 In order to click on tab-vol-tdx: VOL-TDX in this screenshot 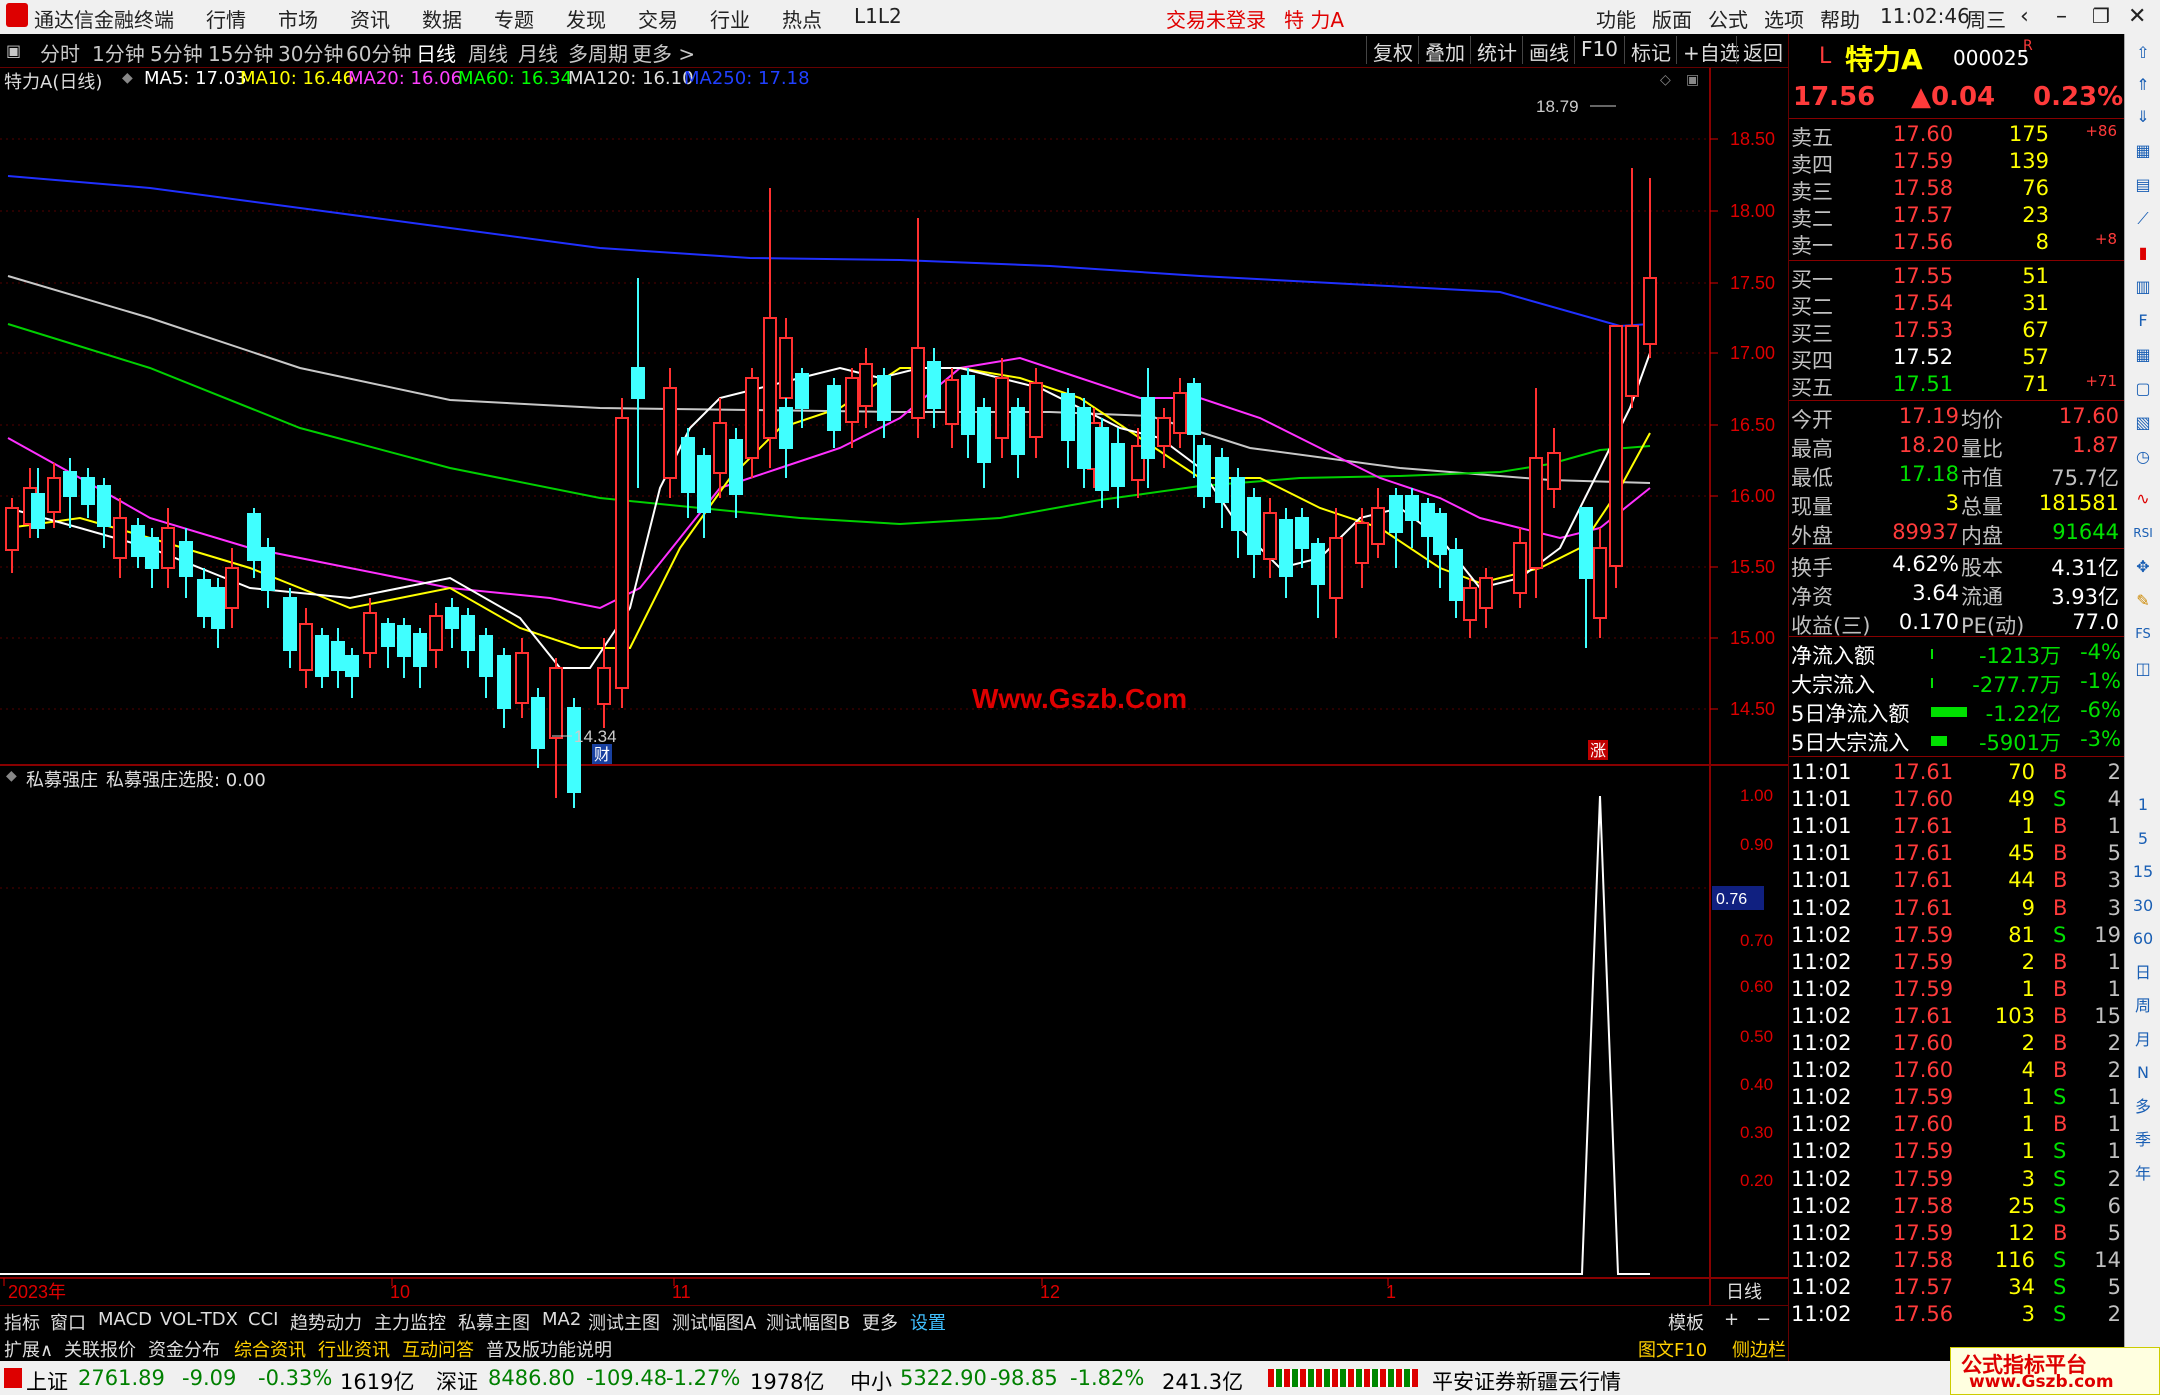, I will do `click(199, 1319)`.